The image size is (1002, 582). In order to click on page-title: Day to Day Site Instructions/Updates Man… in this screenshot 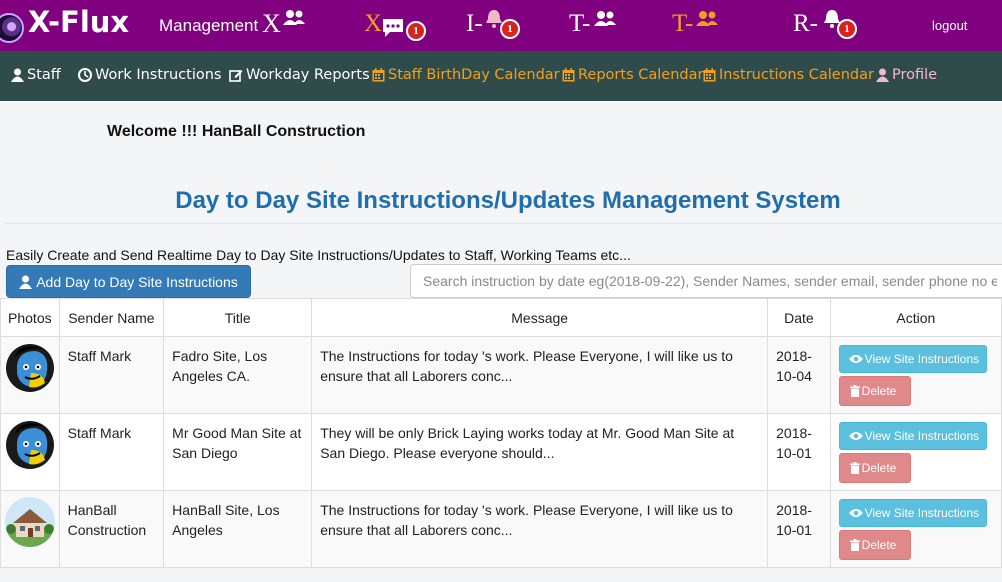, I will do `click(508, 200)`.